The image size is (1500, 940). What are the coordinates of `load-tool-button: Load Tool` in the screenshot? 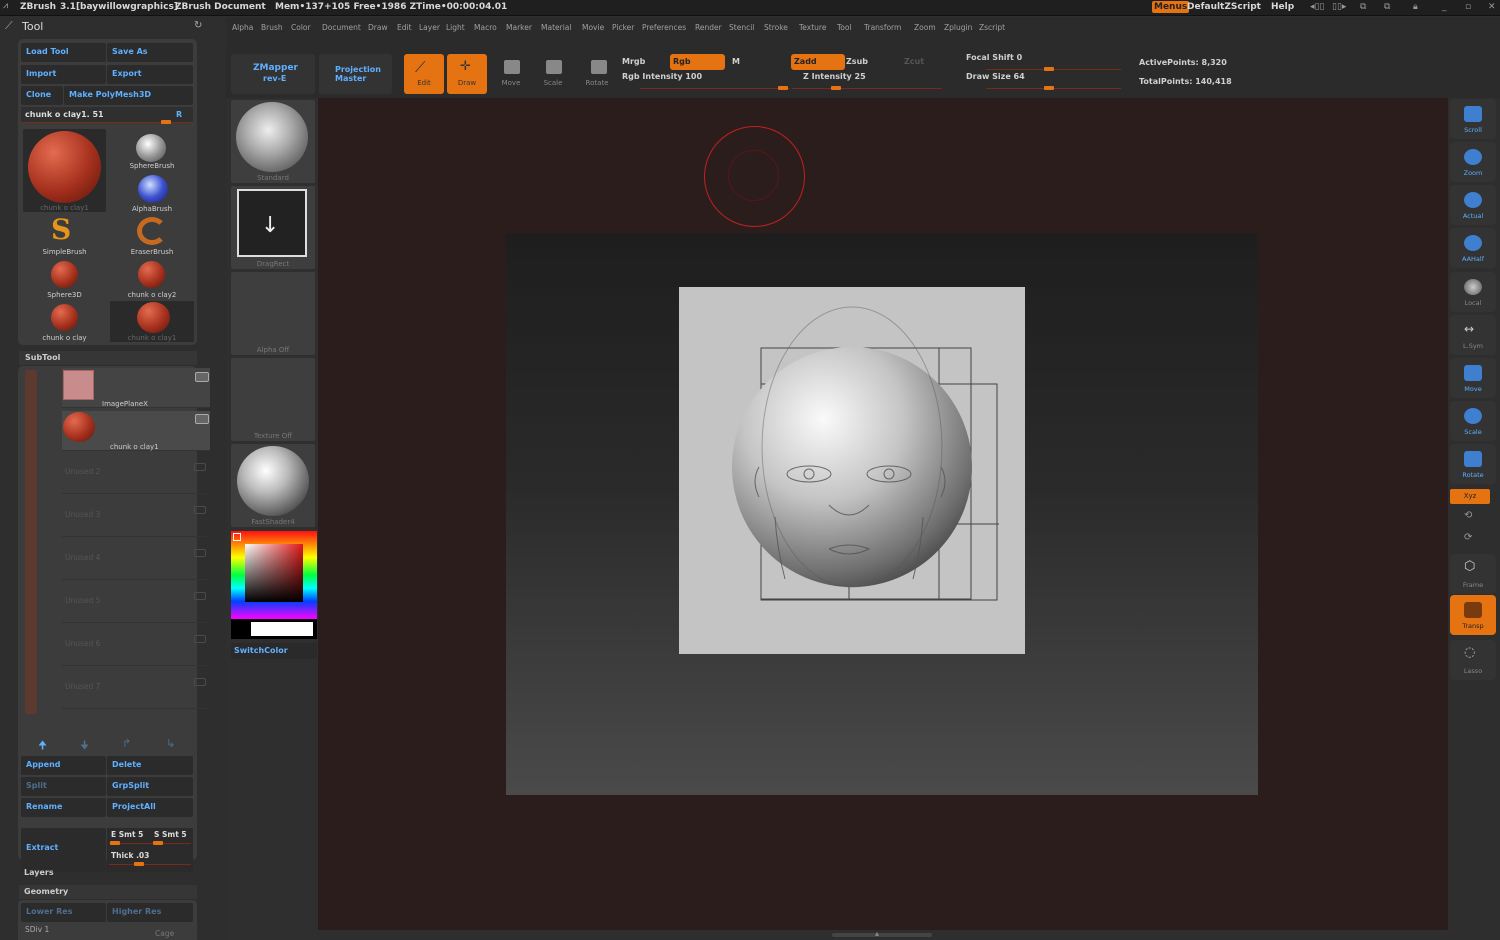 It's located at (63, 52).